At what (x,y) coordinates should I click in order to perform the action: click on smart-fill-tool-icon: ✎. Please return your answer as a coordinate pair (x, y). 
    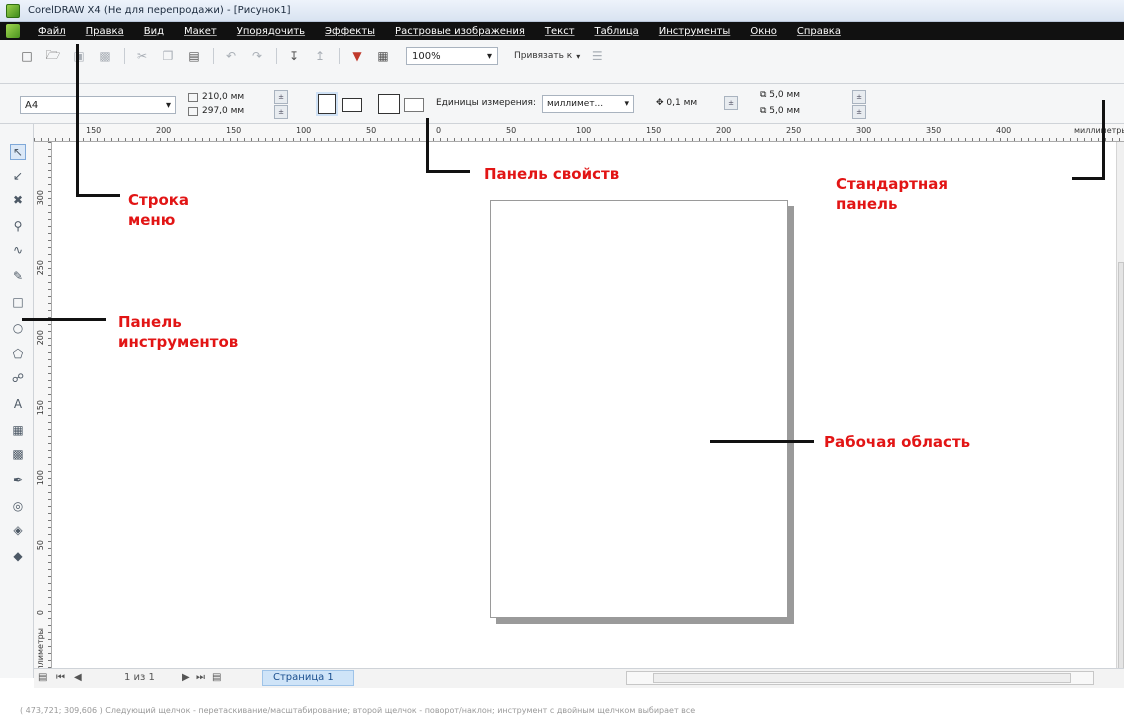
    Looking at the image, I should click on (18, 276).